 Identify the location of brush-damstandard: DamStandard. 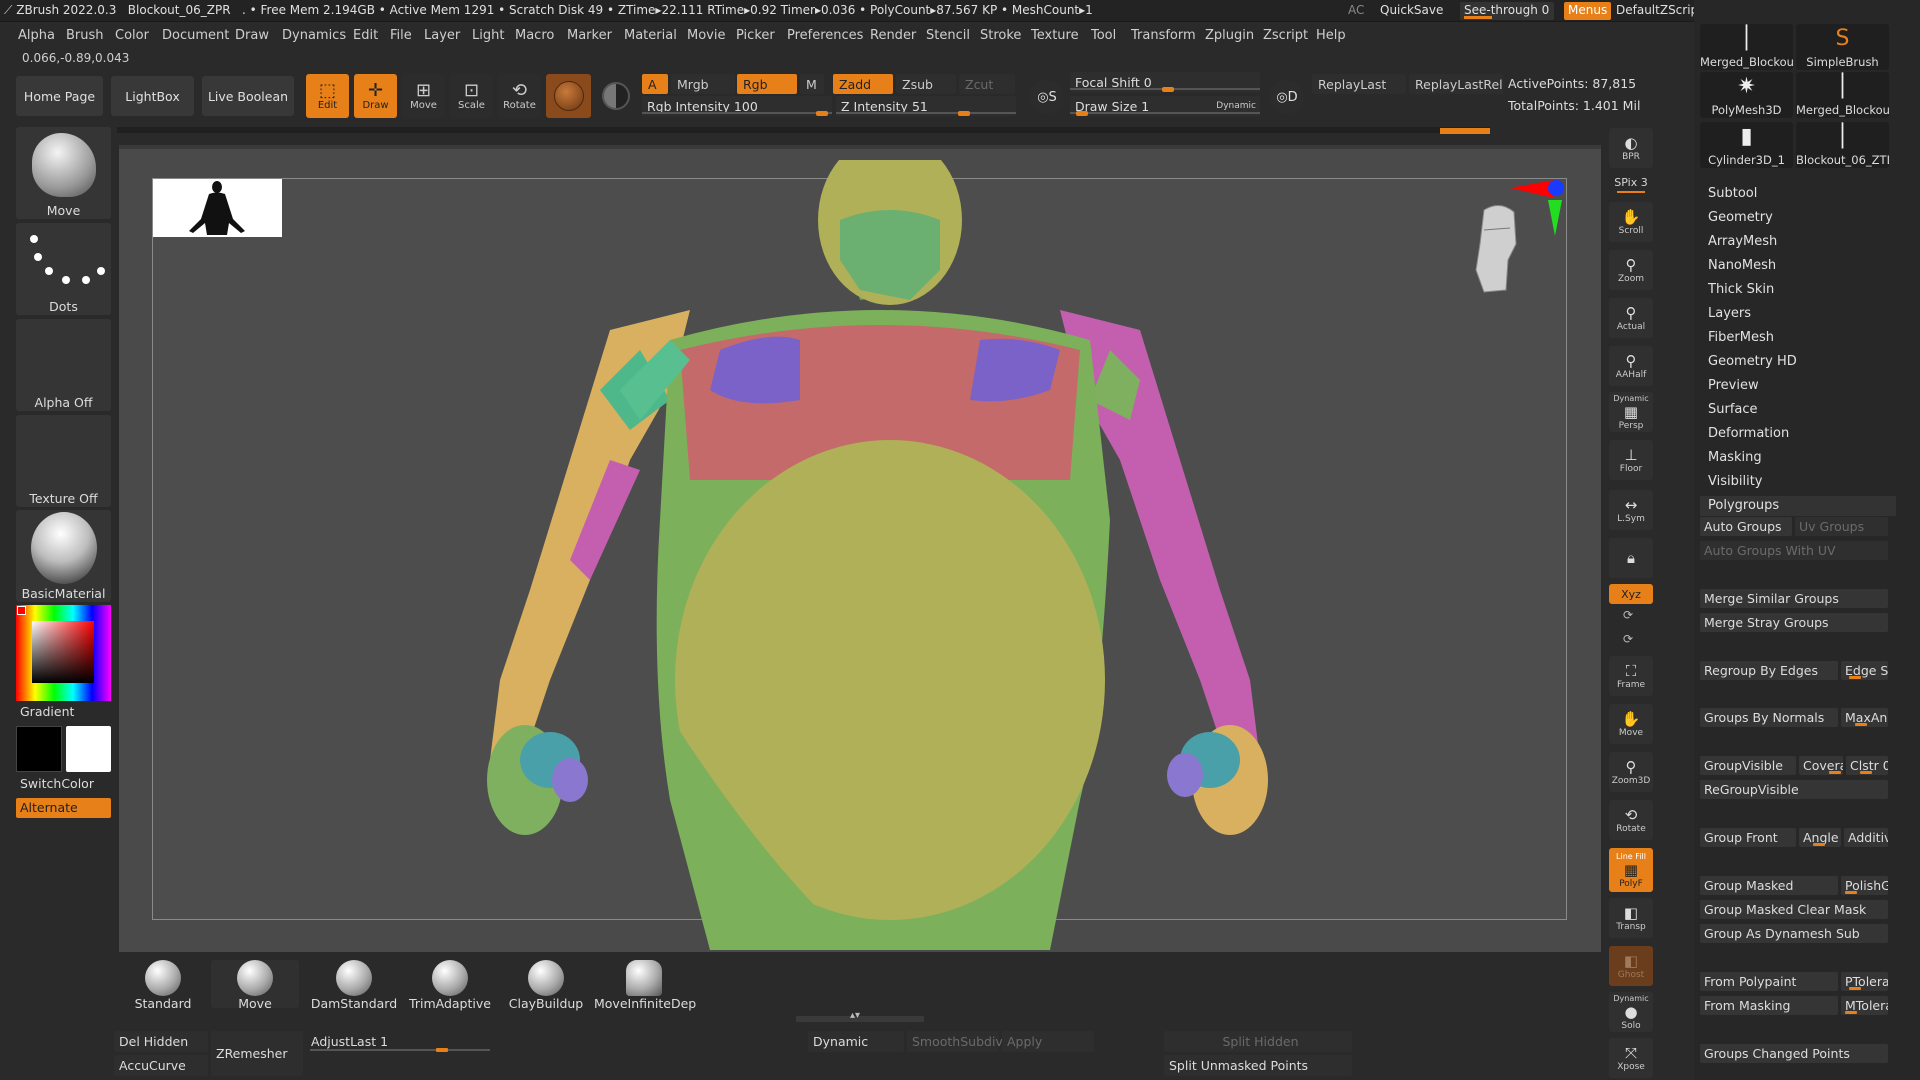
(354, 985).